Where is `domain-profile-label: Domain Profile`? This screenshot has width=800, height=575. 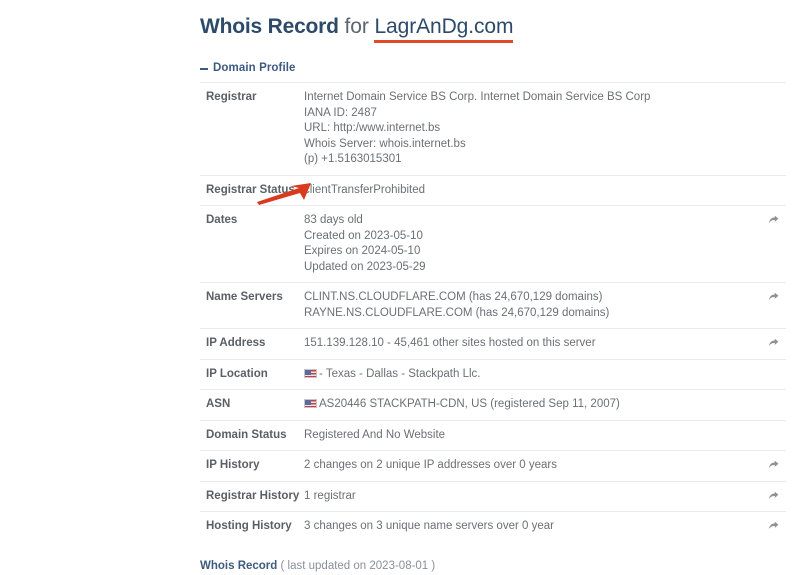
domain-profile-label: Domain Profile is located at coordinates (254, 68).